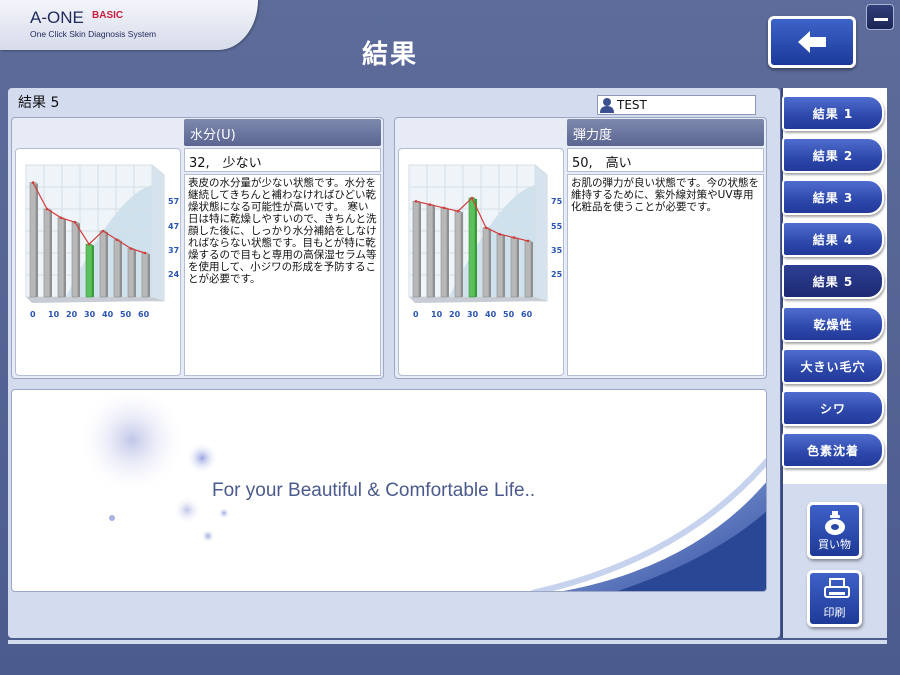  I want to click on sidebar-item-result-3: 結果 3, so click(833, 197).